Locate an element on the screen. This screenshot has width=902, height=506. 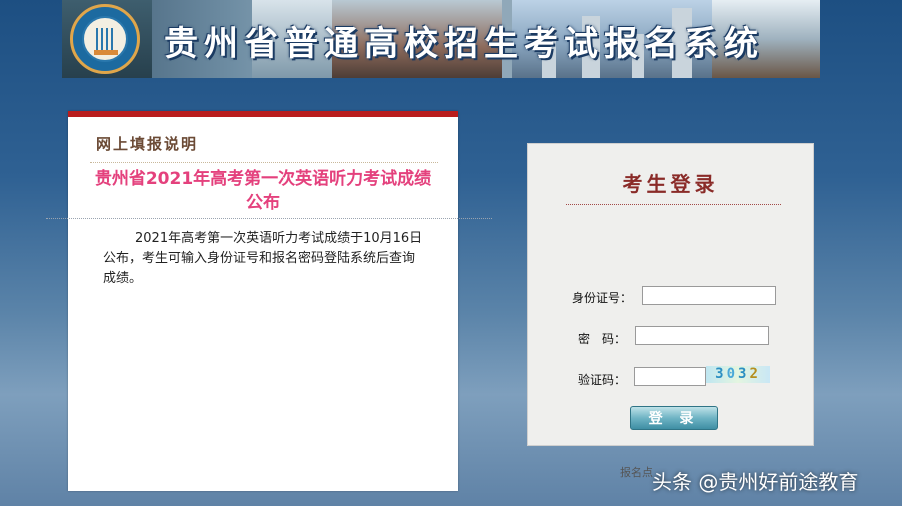
notice-title: 贵州省2021年高考第一次英语听力考试成绩公布 is located at coordinates (263, 191).